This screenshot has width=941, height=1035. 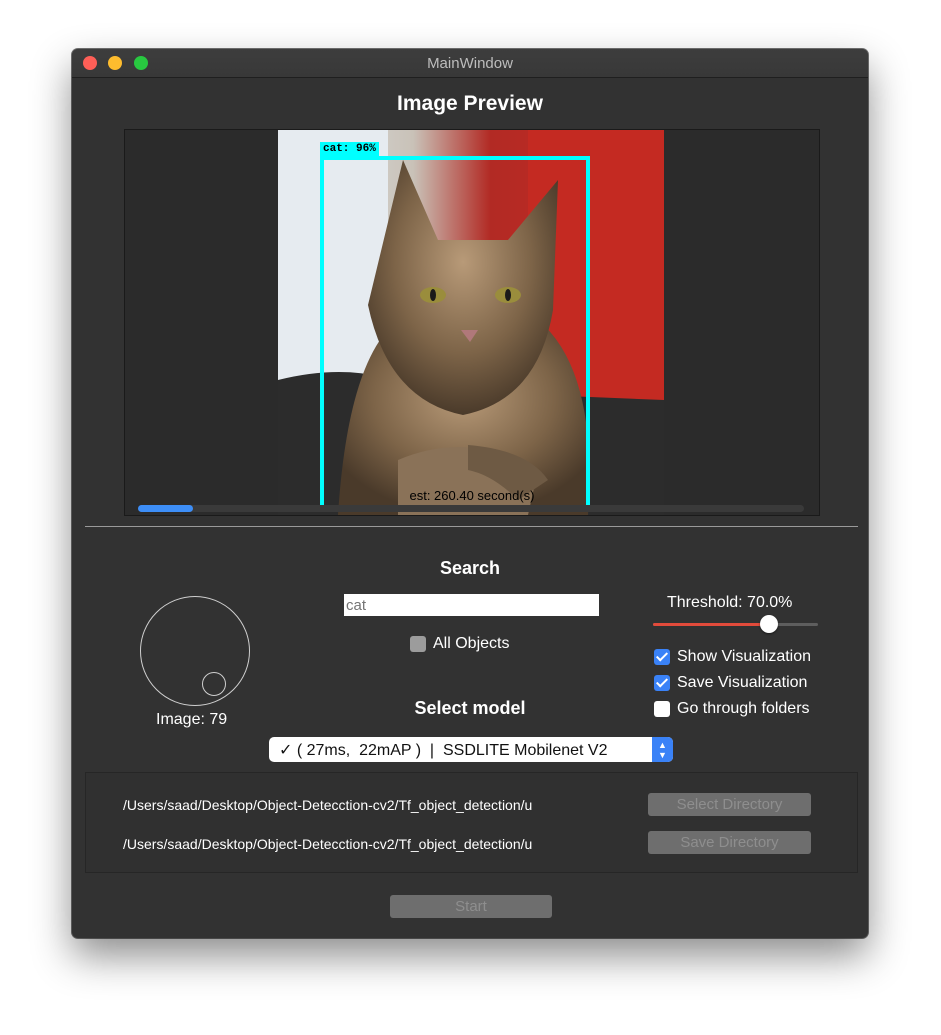 What do you see at coordinates (455, 333) in the screenshot?
I see `detection-box` at bounding box center [455, 333].